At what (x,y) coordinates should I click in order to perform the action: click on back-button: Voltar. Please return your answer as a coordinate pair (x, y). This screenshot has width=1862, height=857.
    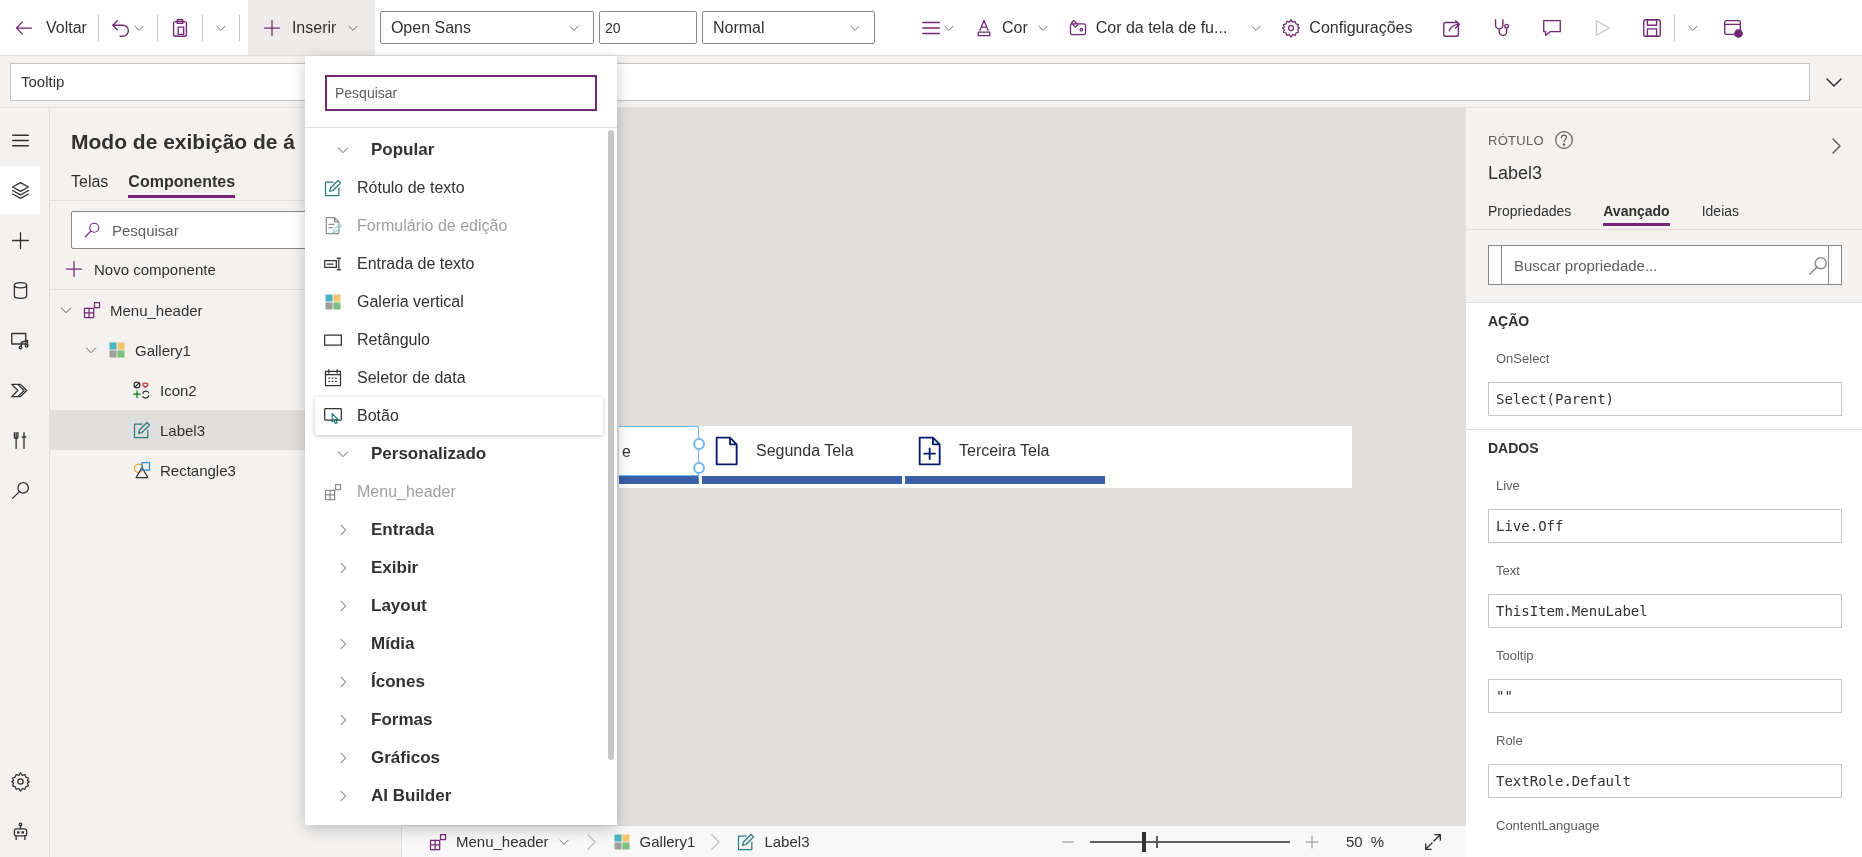
    Looking at the image, I should click on (43, 27).